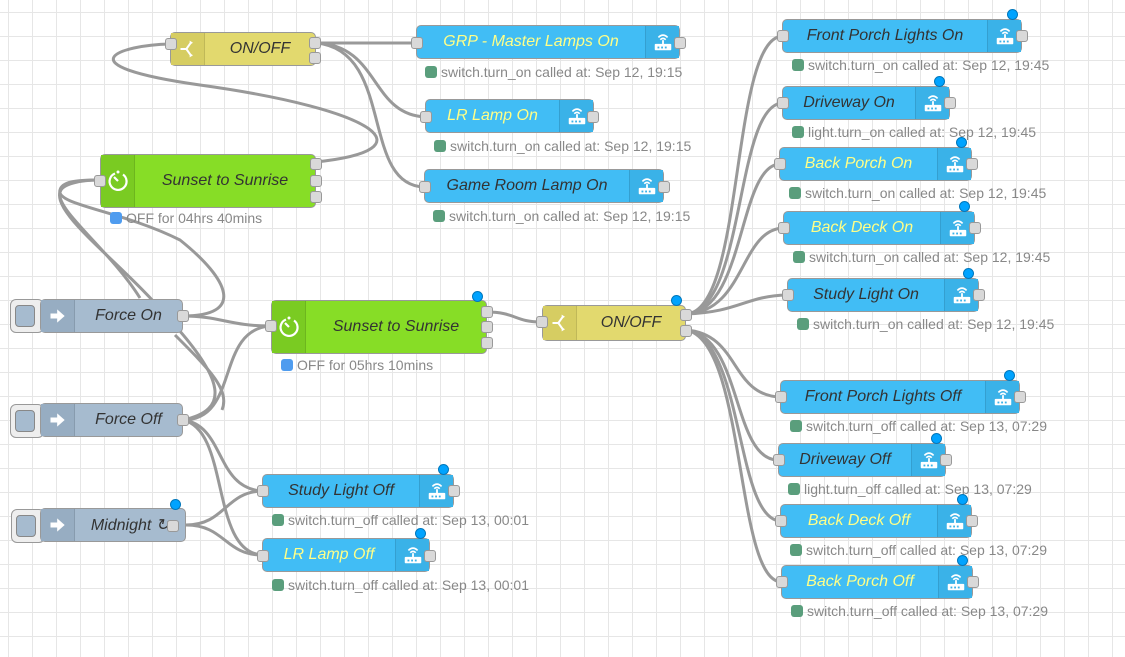 The height and width of the screenshot is (657, 1125). I want to click on ha-node-back-deck-on: Back Deck On, so click(879, 228).